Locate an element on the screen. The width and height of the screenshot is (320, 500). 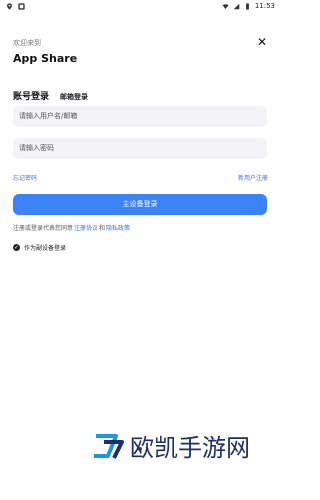
password-input: 请输入密码 is located at coordinates (140, 148).